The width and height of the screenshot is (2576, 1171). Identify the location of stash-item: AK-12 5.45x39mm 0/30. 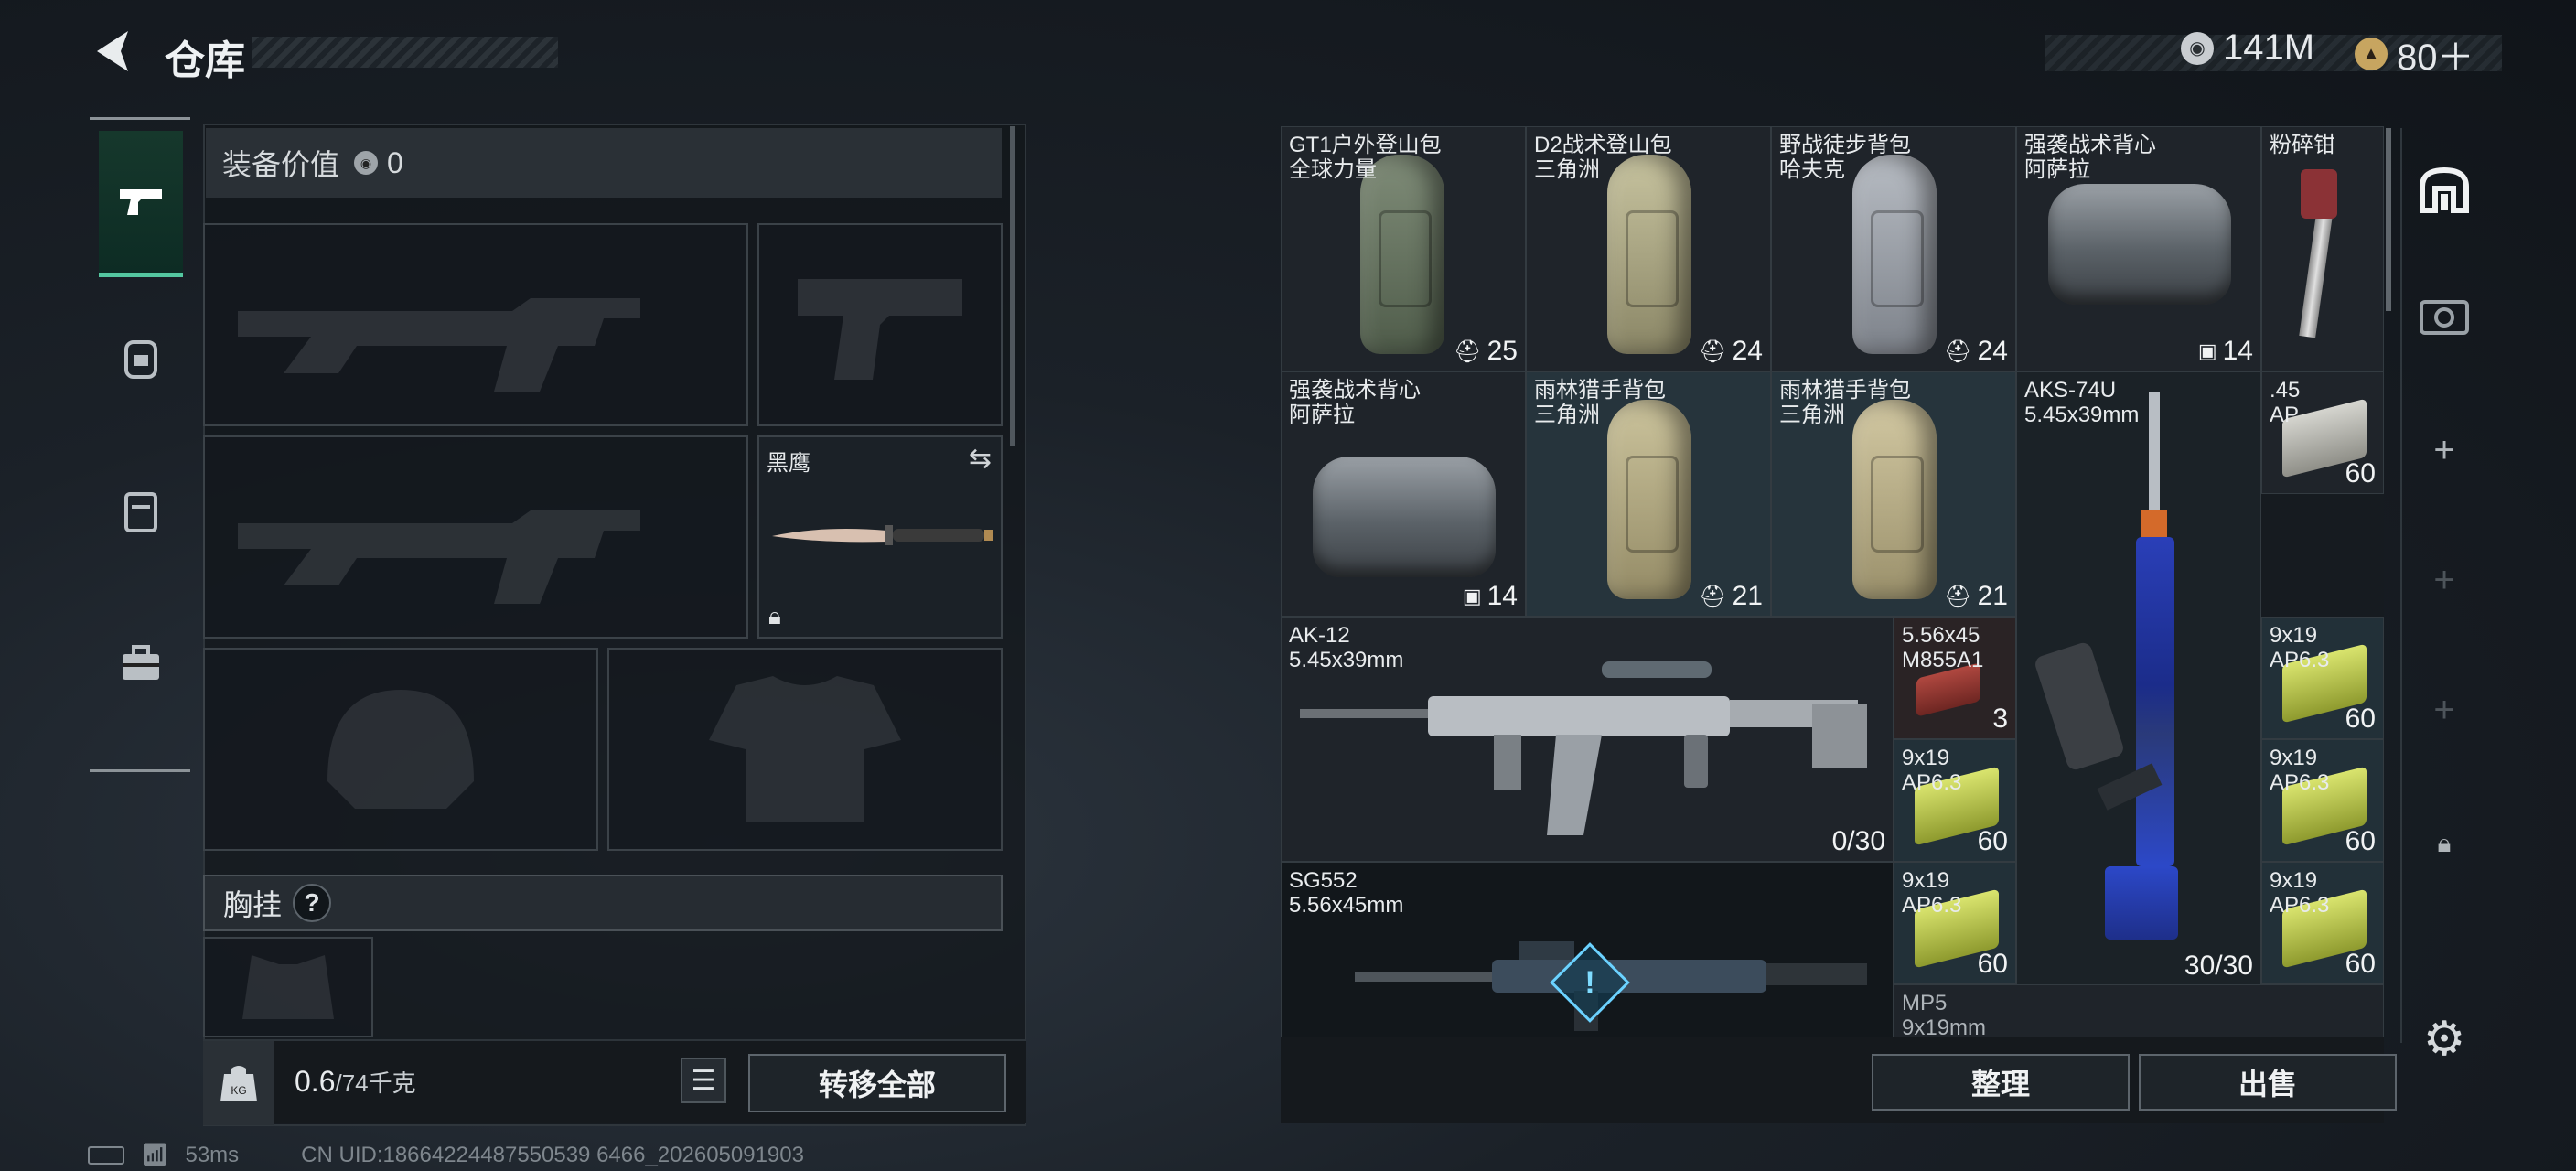
(1587, 739).